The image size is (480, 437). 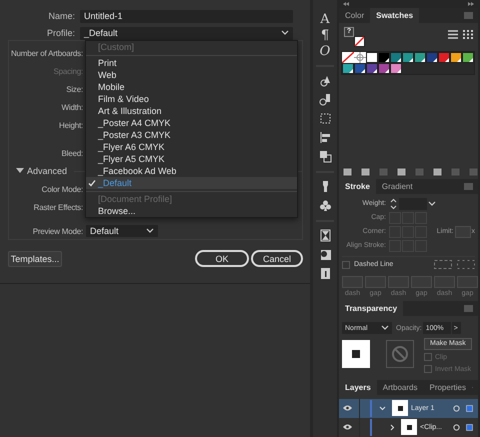 What do you see at coordinates (400, 354) in the screenshot?
I see `no-mask-icon` at bounding box center [400, 354].